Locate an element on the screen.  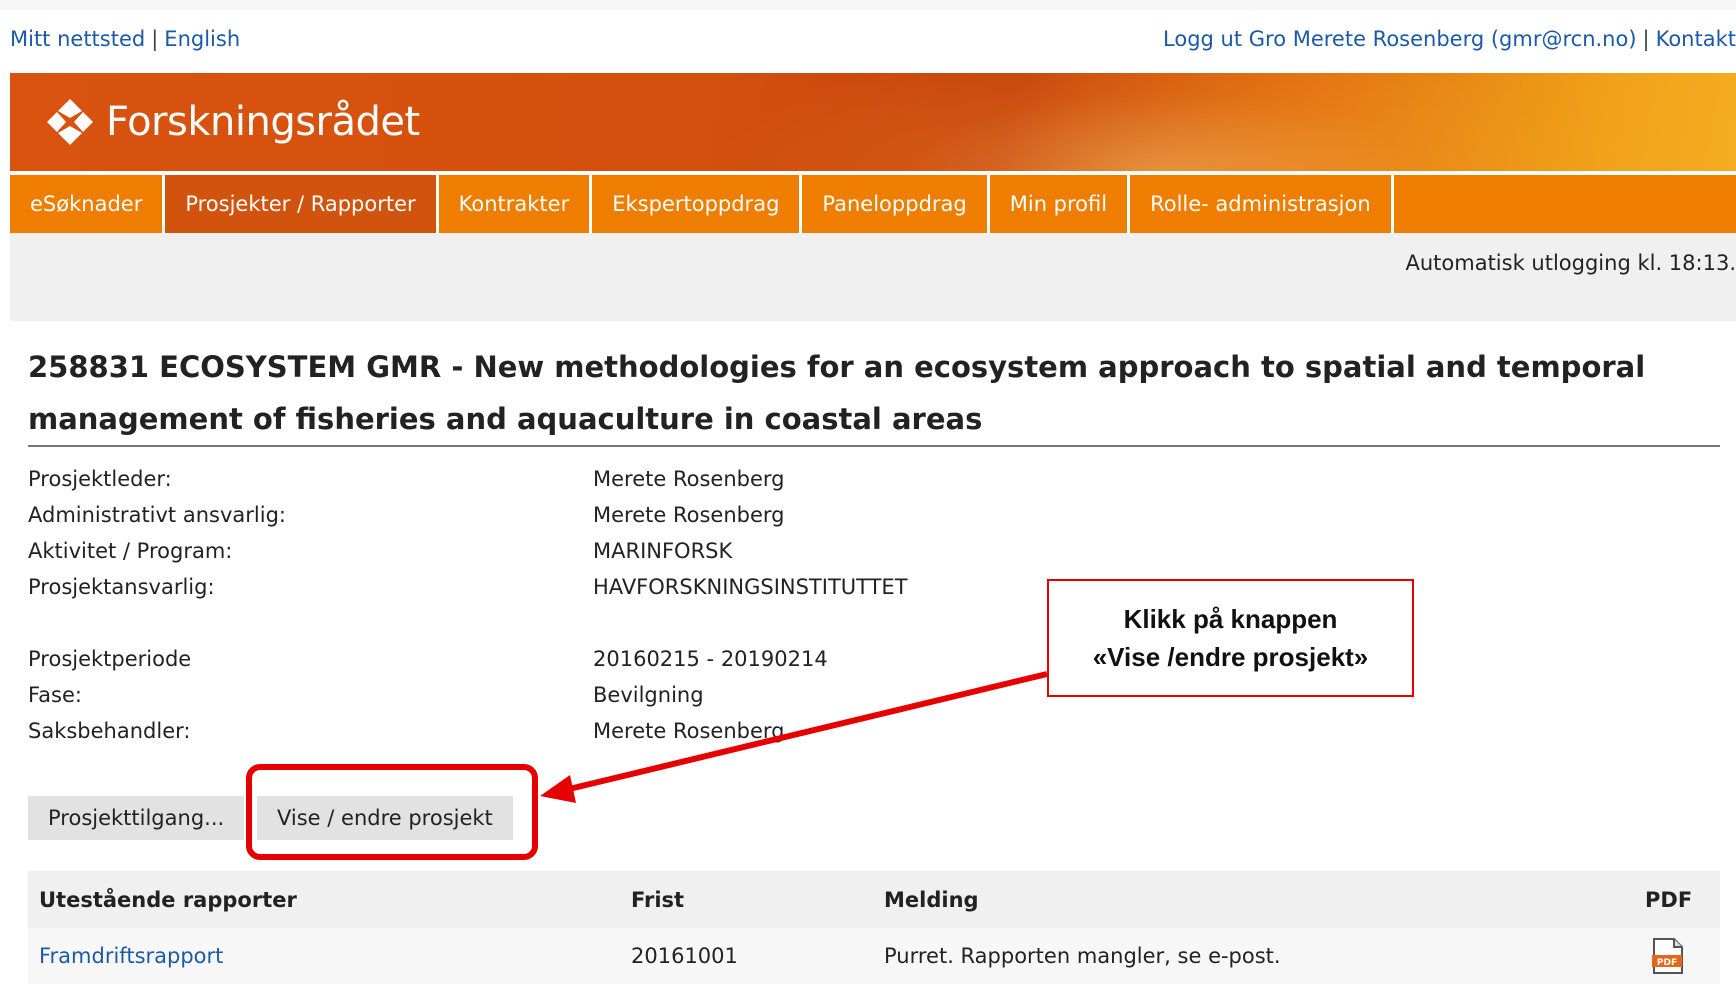
pdf-icon-graphic: PDF is located at coordinates (1667, 956).